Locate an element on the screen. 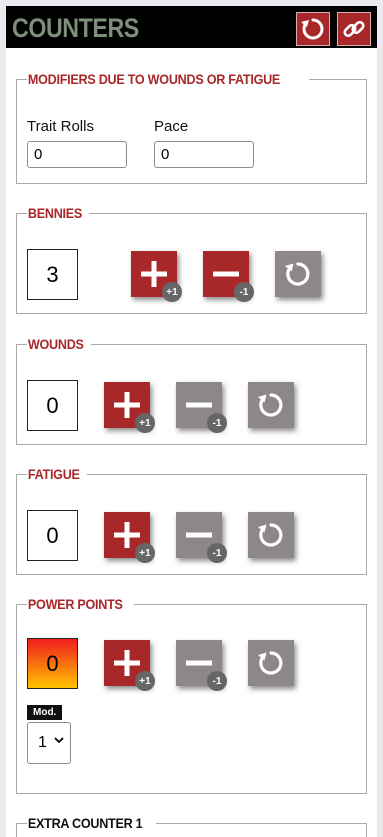 This screenshot has width=383, height=837. power-points-plus-button: +1 is located at coordinates (129, 665).